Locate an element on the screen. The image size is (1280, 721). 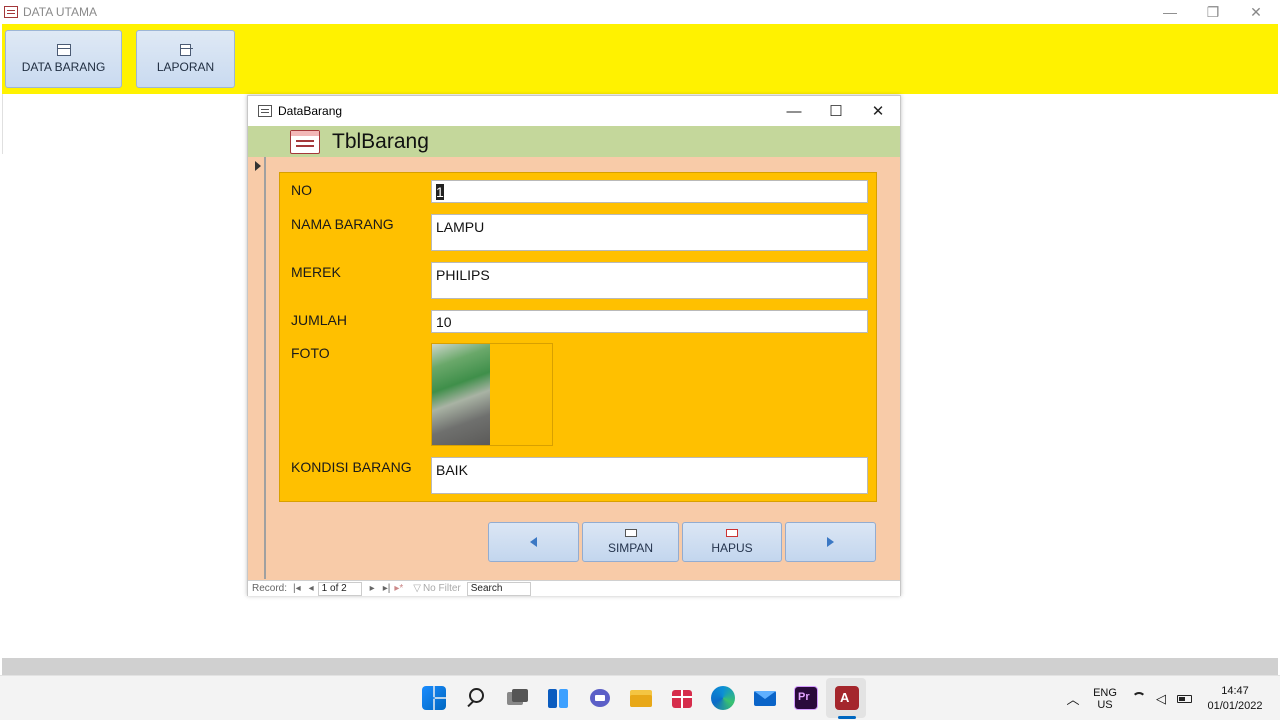
data-barang-label: DATA BARANG is located at coordinates (63, 67).